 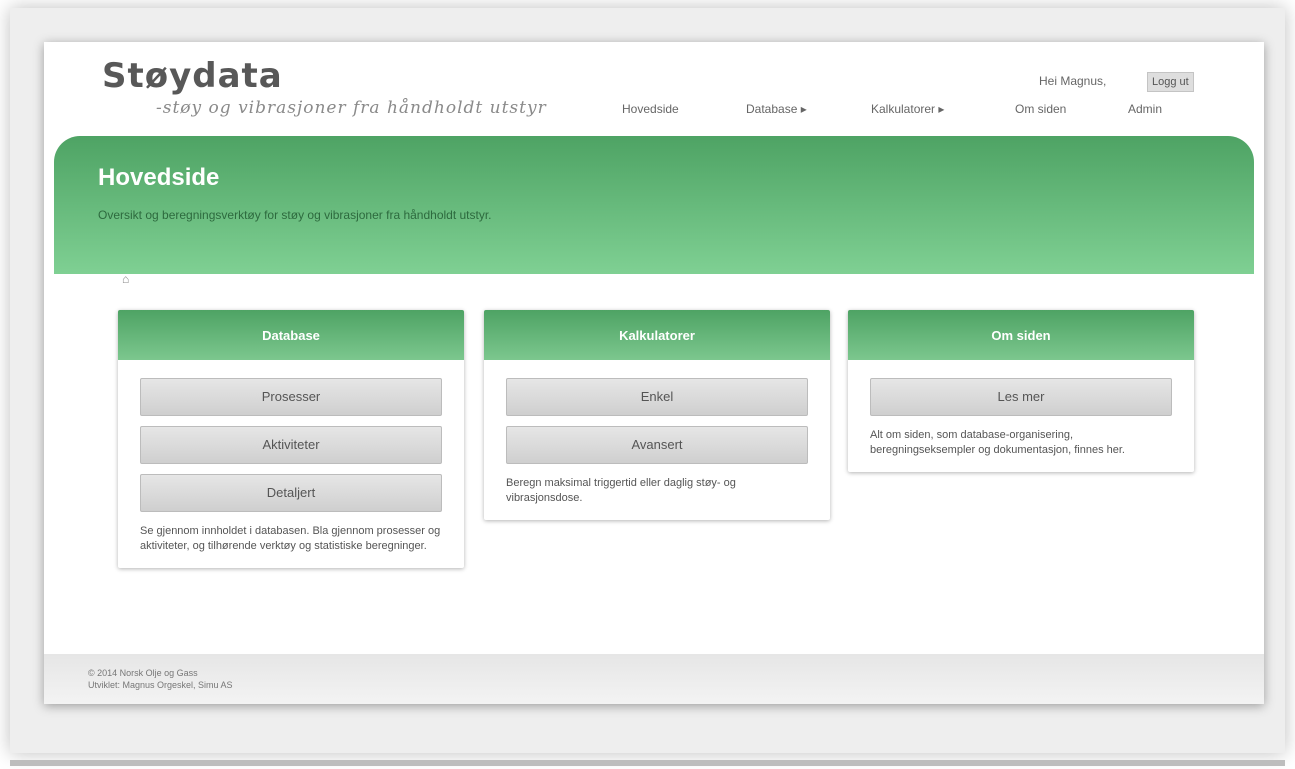 What do you see at coordinates (1040, 109) in the screenshot?
I see `nav-item-om-siden: Om siden` at bounding box center [1040, 109].